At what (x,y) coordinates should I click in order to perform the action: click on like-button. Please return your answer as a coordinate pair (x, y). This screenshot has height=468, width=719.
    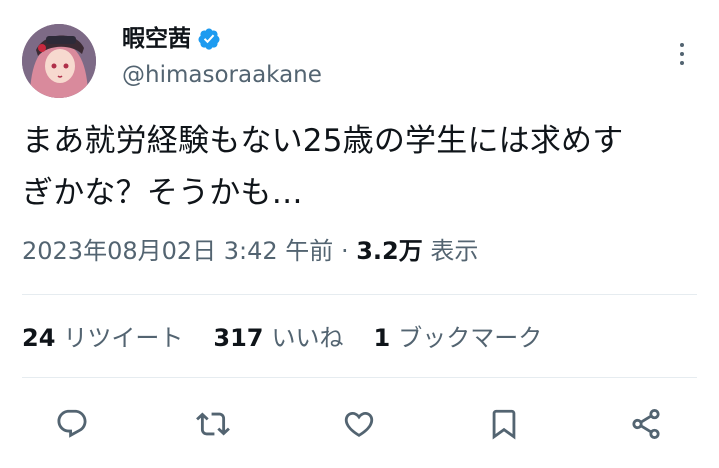
    Looking at the image, I should click on (359, 424).